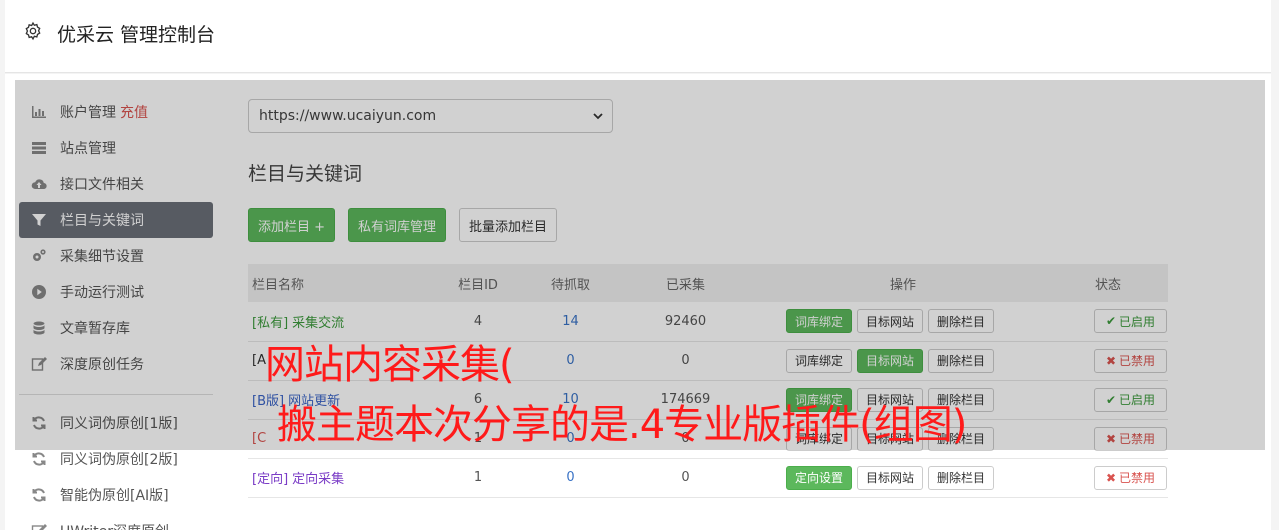 The width and height of the screenshot is (1279, 530). I want to click on sidebar-item-collection-settings: 采集细节设置, so click(116, 256).